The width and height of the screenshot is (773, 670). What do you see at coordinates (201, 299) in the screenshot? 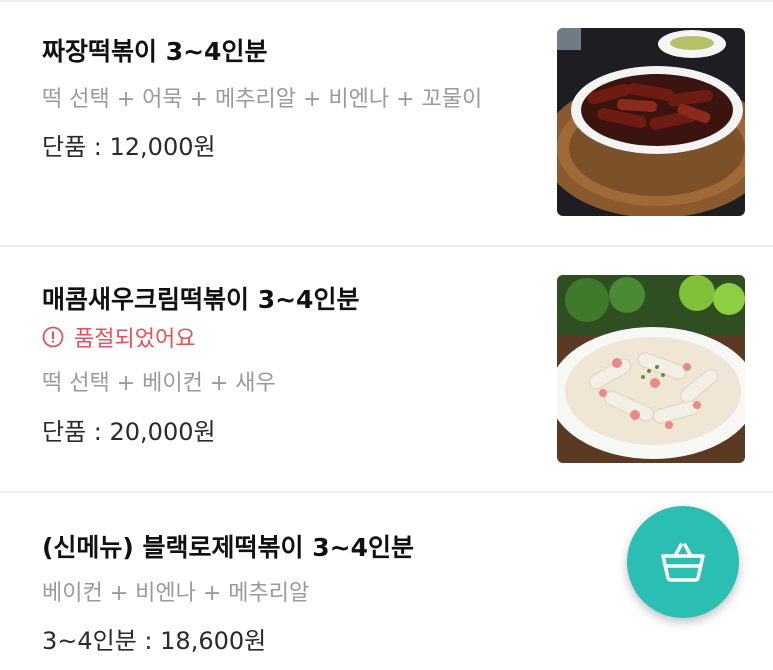
I see `menu-item-title: 매콤새우크림떡볶이 3~4인분` at bounding box center [201, 299].